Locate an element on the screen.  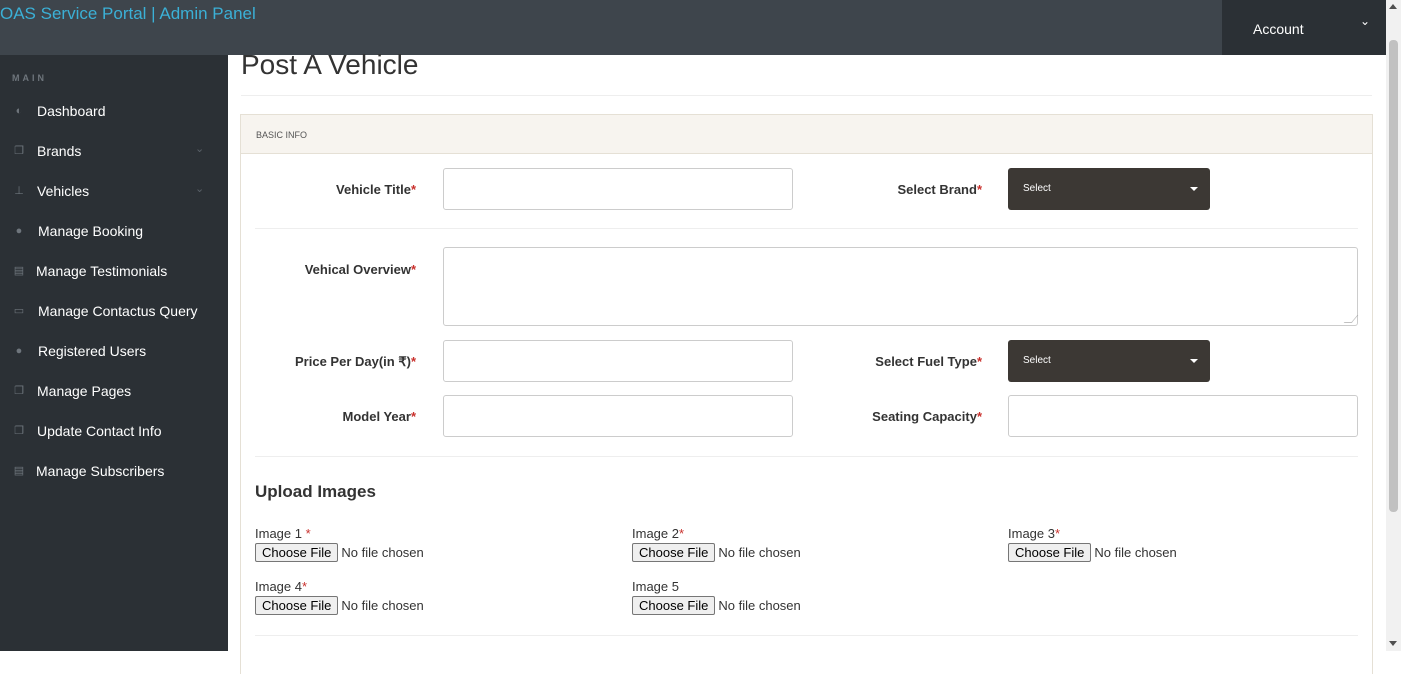
label-text: Image 5 is located at coordinates (655, 586).